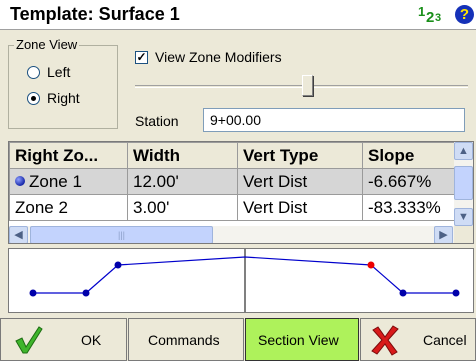  I want to click on table-header-row: Right Zo... Width Vert Type Slope, so click(231, 155).